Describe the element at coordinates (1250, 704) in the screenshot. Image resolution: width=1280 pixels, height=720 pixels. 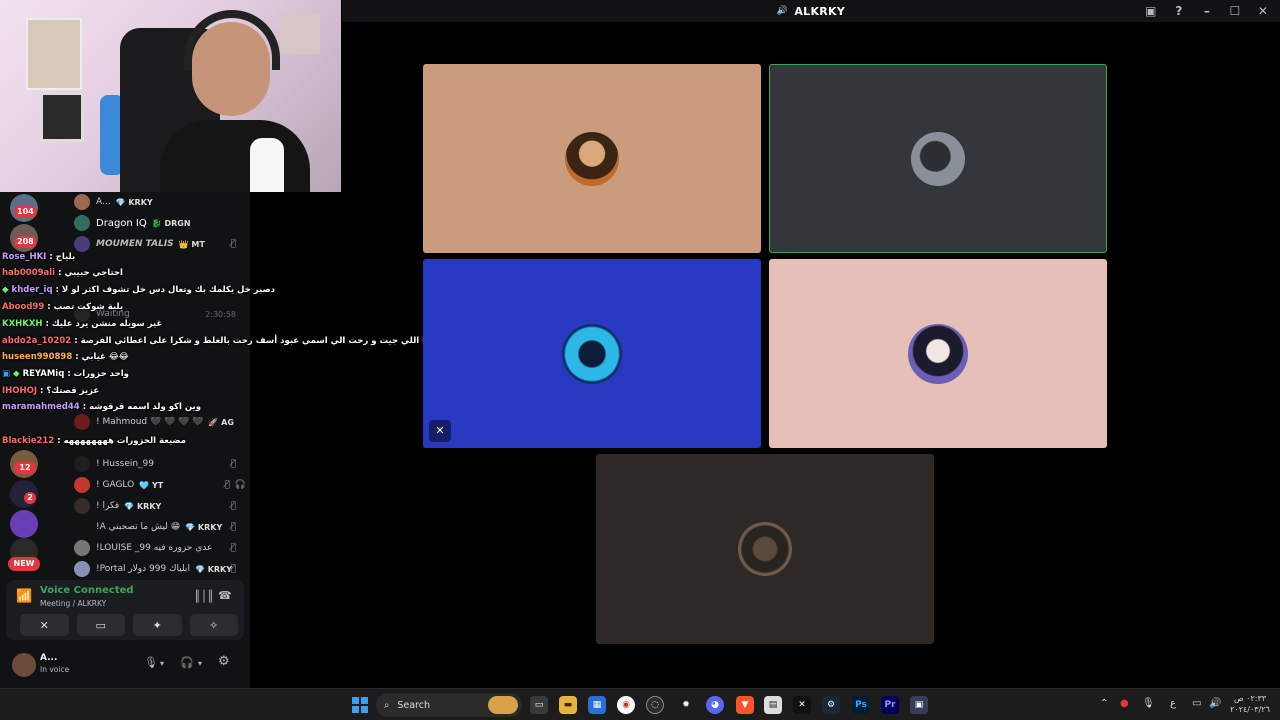
I see `taskbar-clock: ٠٢:٣٣ ص ٢٠٢٤/٠٣/٢٦` at that location.